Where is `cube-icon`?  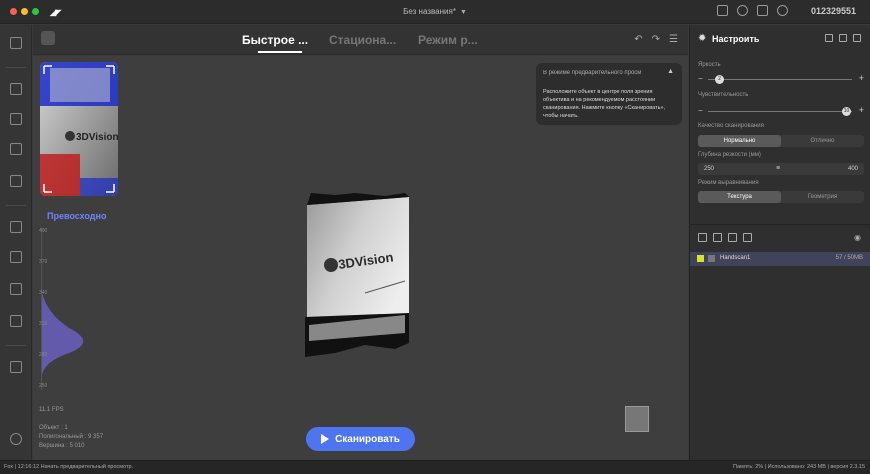
cube-icon is located at coordinates (843, 38).